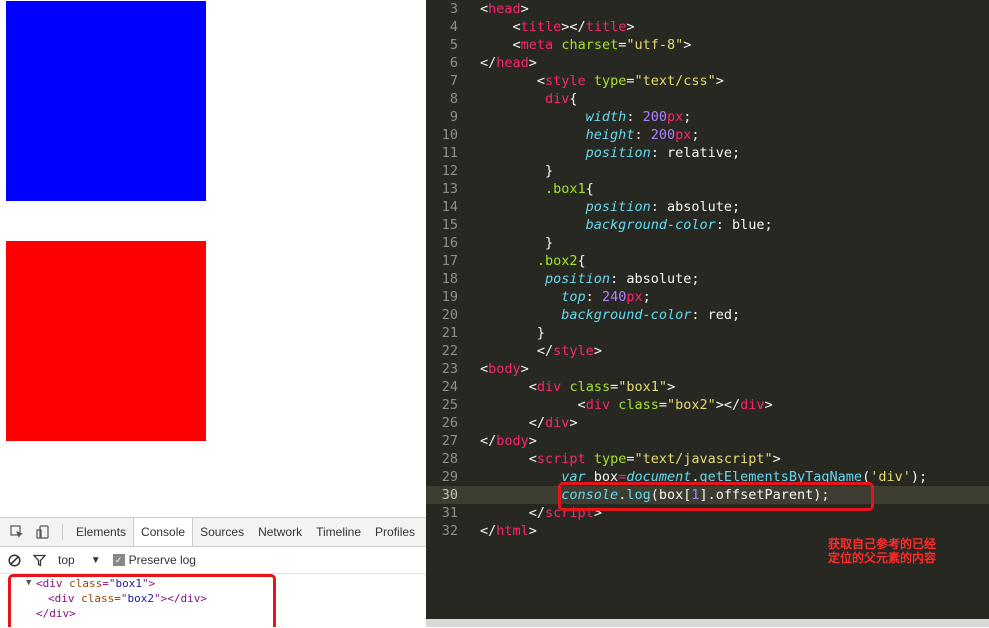 The image size is (989, 628). I want to click on code-text: <meta charset="utf-8">, so click(602, 45).